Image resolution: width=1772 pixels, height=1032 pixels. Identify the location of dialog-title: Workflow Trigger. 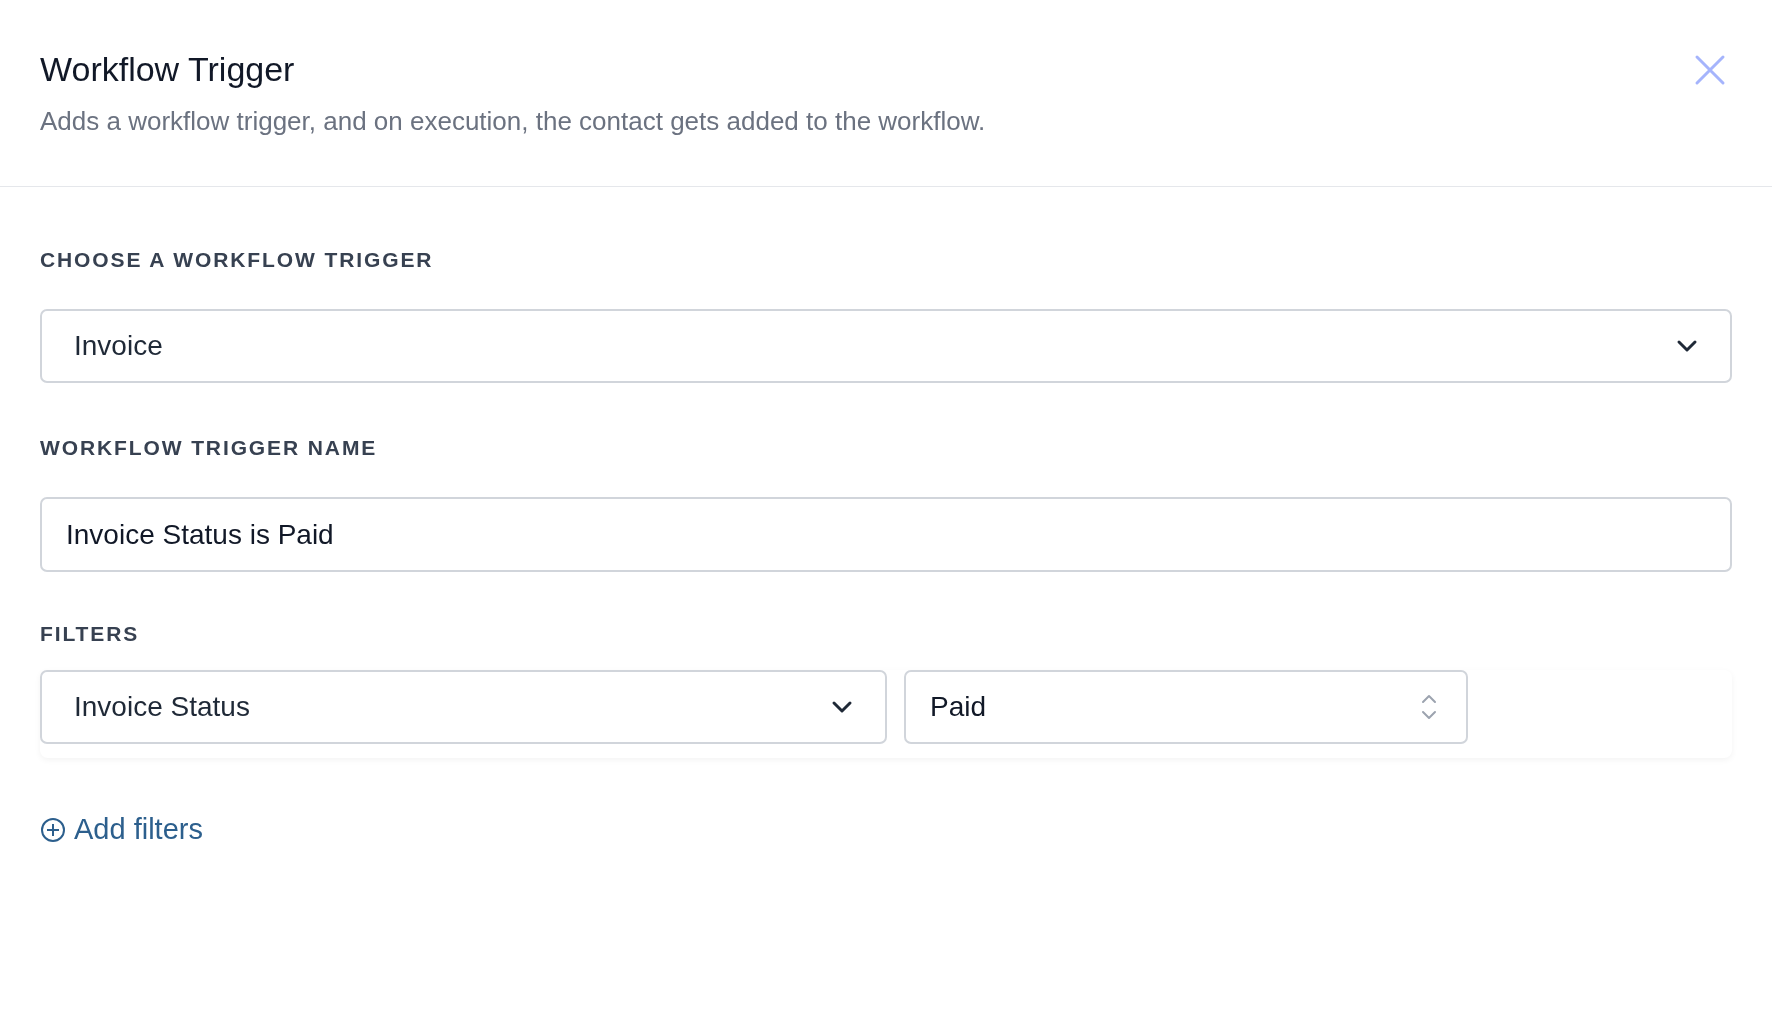
(168, 69).